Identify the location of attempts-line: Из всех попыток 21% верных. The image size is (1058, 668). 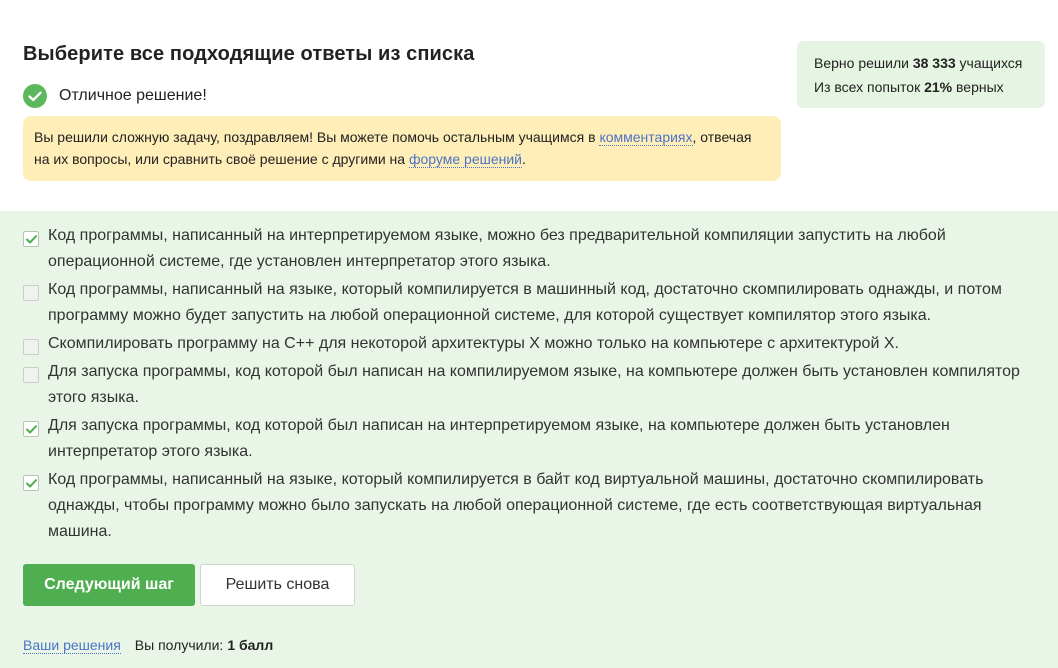
(921, 87).